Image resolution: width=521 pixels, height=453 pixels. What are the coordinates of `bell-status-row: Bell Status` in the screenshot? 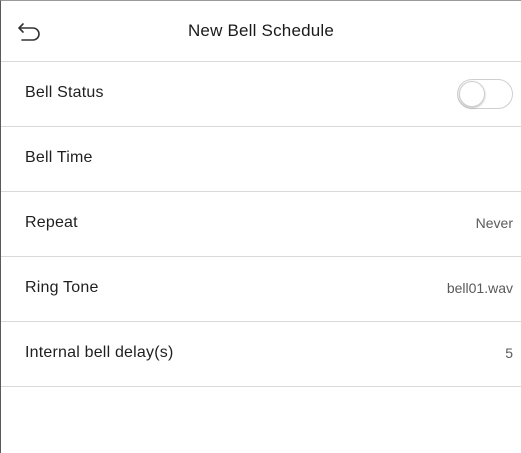 It's located at (261, 94).